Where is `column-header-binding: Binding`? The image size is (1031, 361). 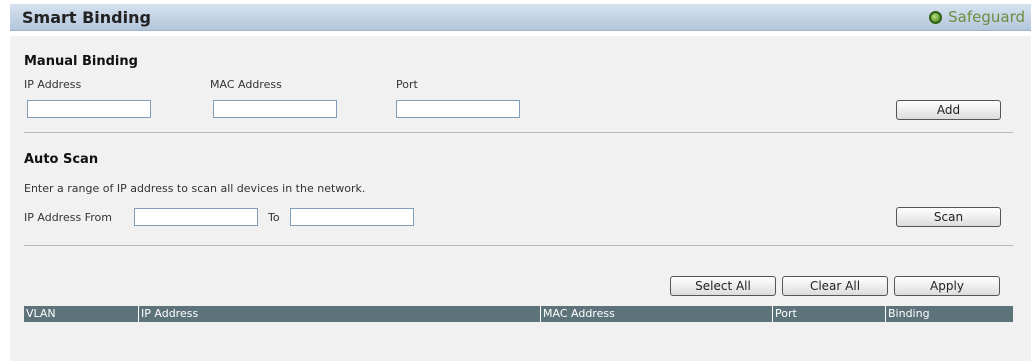 column-header-binding: Binding is located at coordinates (949, 314).